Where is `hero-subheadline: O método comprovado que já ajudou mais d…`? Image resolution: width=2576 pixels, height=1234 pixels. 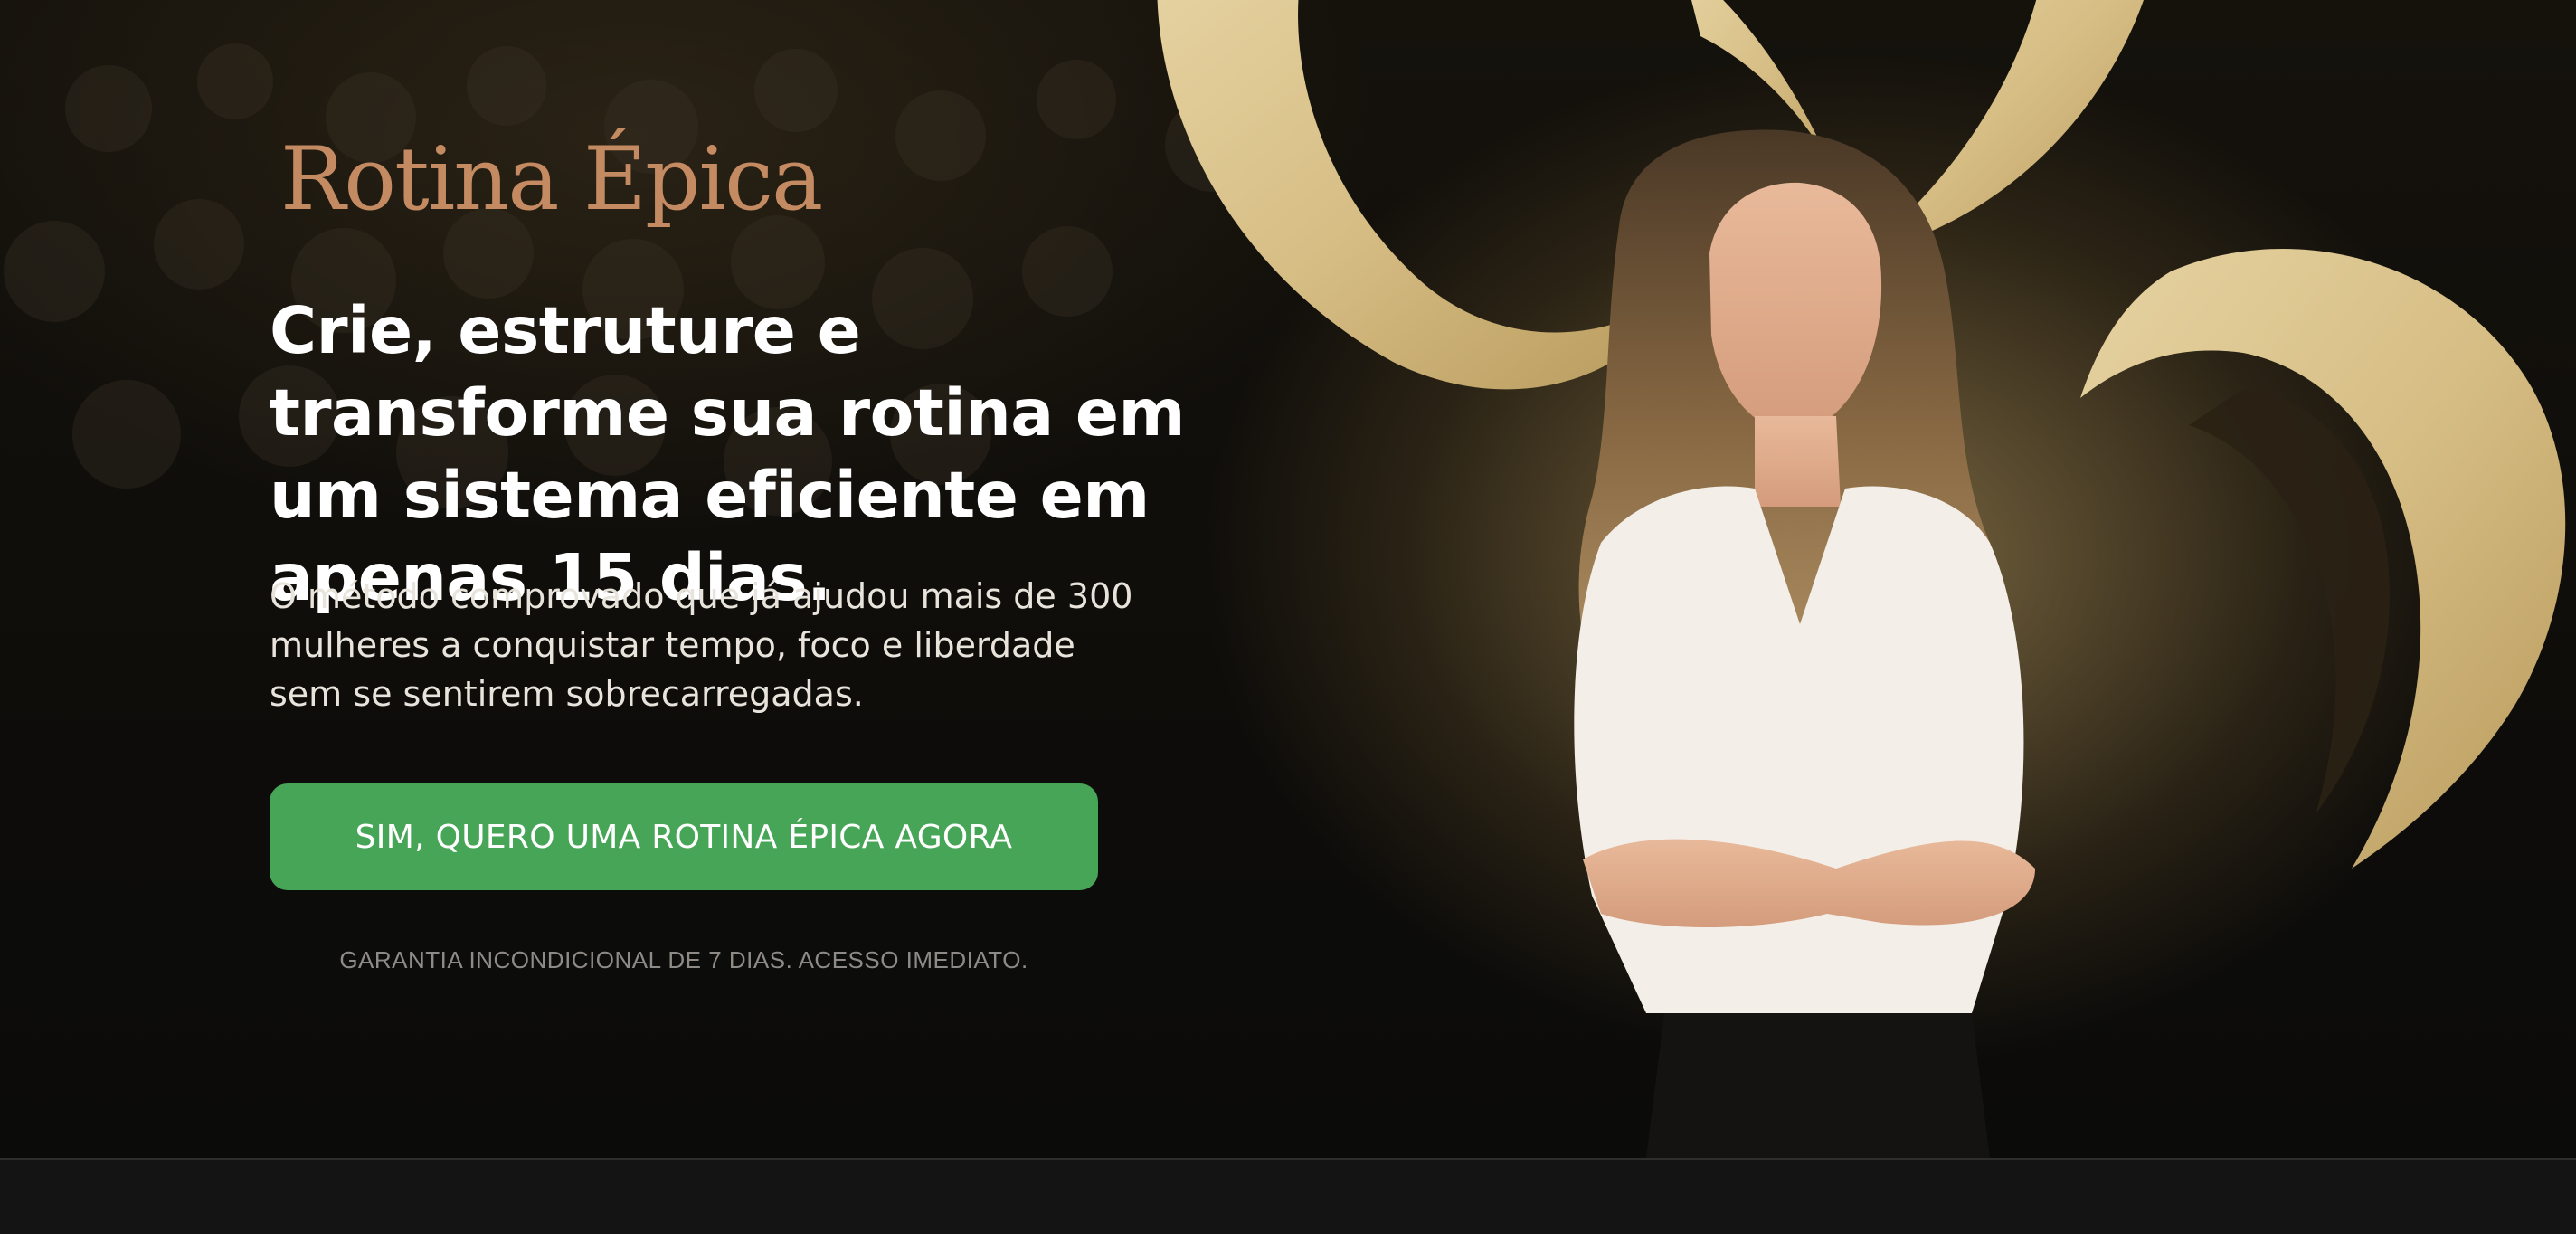
hero-subheadline: O método comprovado que já ajudou mais d… is located at coordinates (702, 645).